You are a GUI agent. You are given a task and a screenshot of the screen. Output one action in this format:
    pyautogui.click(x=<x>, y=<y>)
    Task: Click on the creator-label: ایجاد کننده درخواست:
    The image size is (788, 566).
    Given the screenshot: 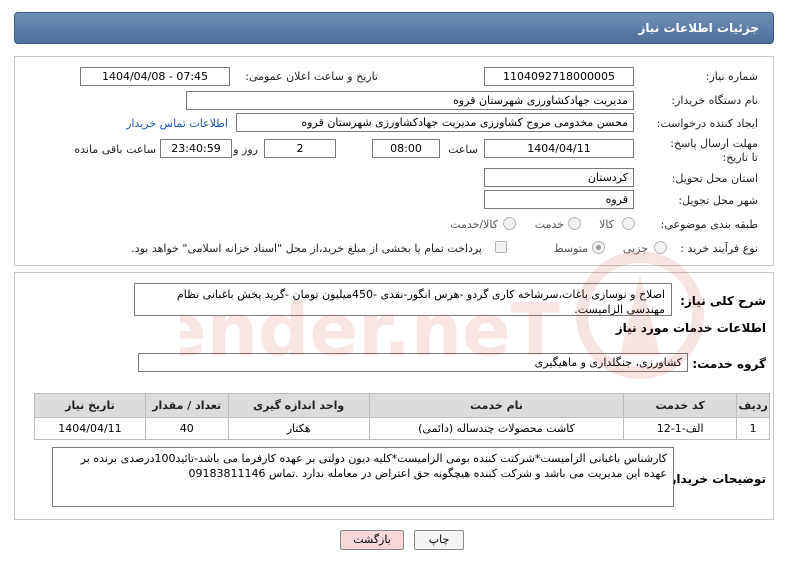 What is the action you would take?
    pyautogui.click(x=707, y=123)
    